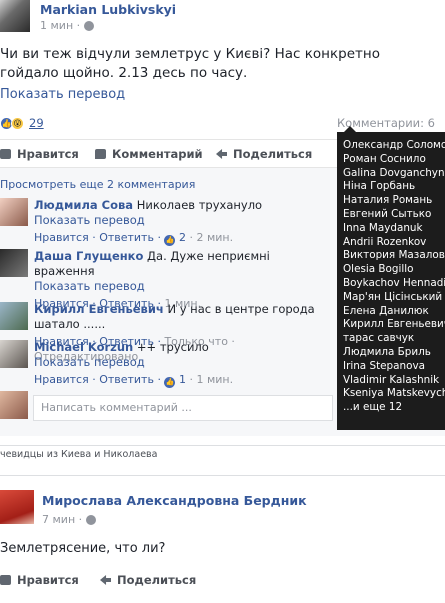 The width and height of the screenshot is (445, 603). I want to click on tooltip-name: Мар'ян Цісінський, so click(393, 296).